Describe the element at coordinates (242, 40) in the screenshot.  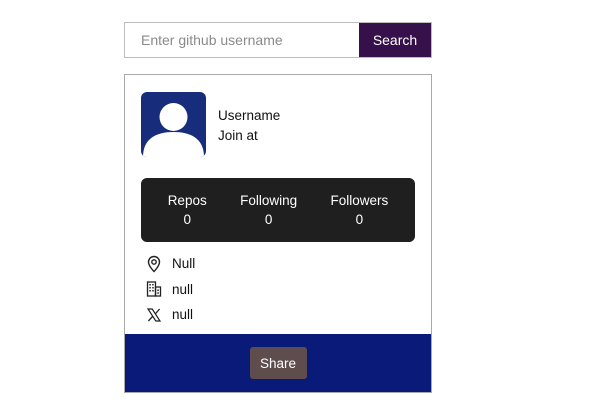
I see `search-input` at that location.